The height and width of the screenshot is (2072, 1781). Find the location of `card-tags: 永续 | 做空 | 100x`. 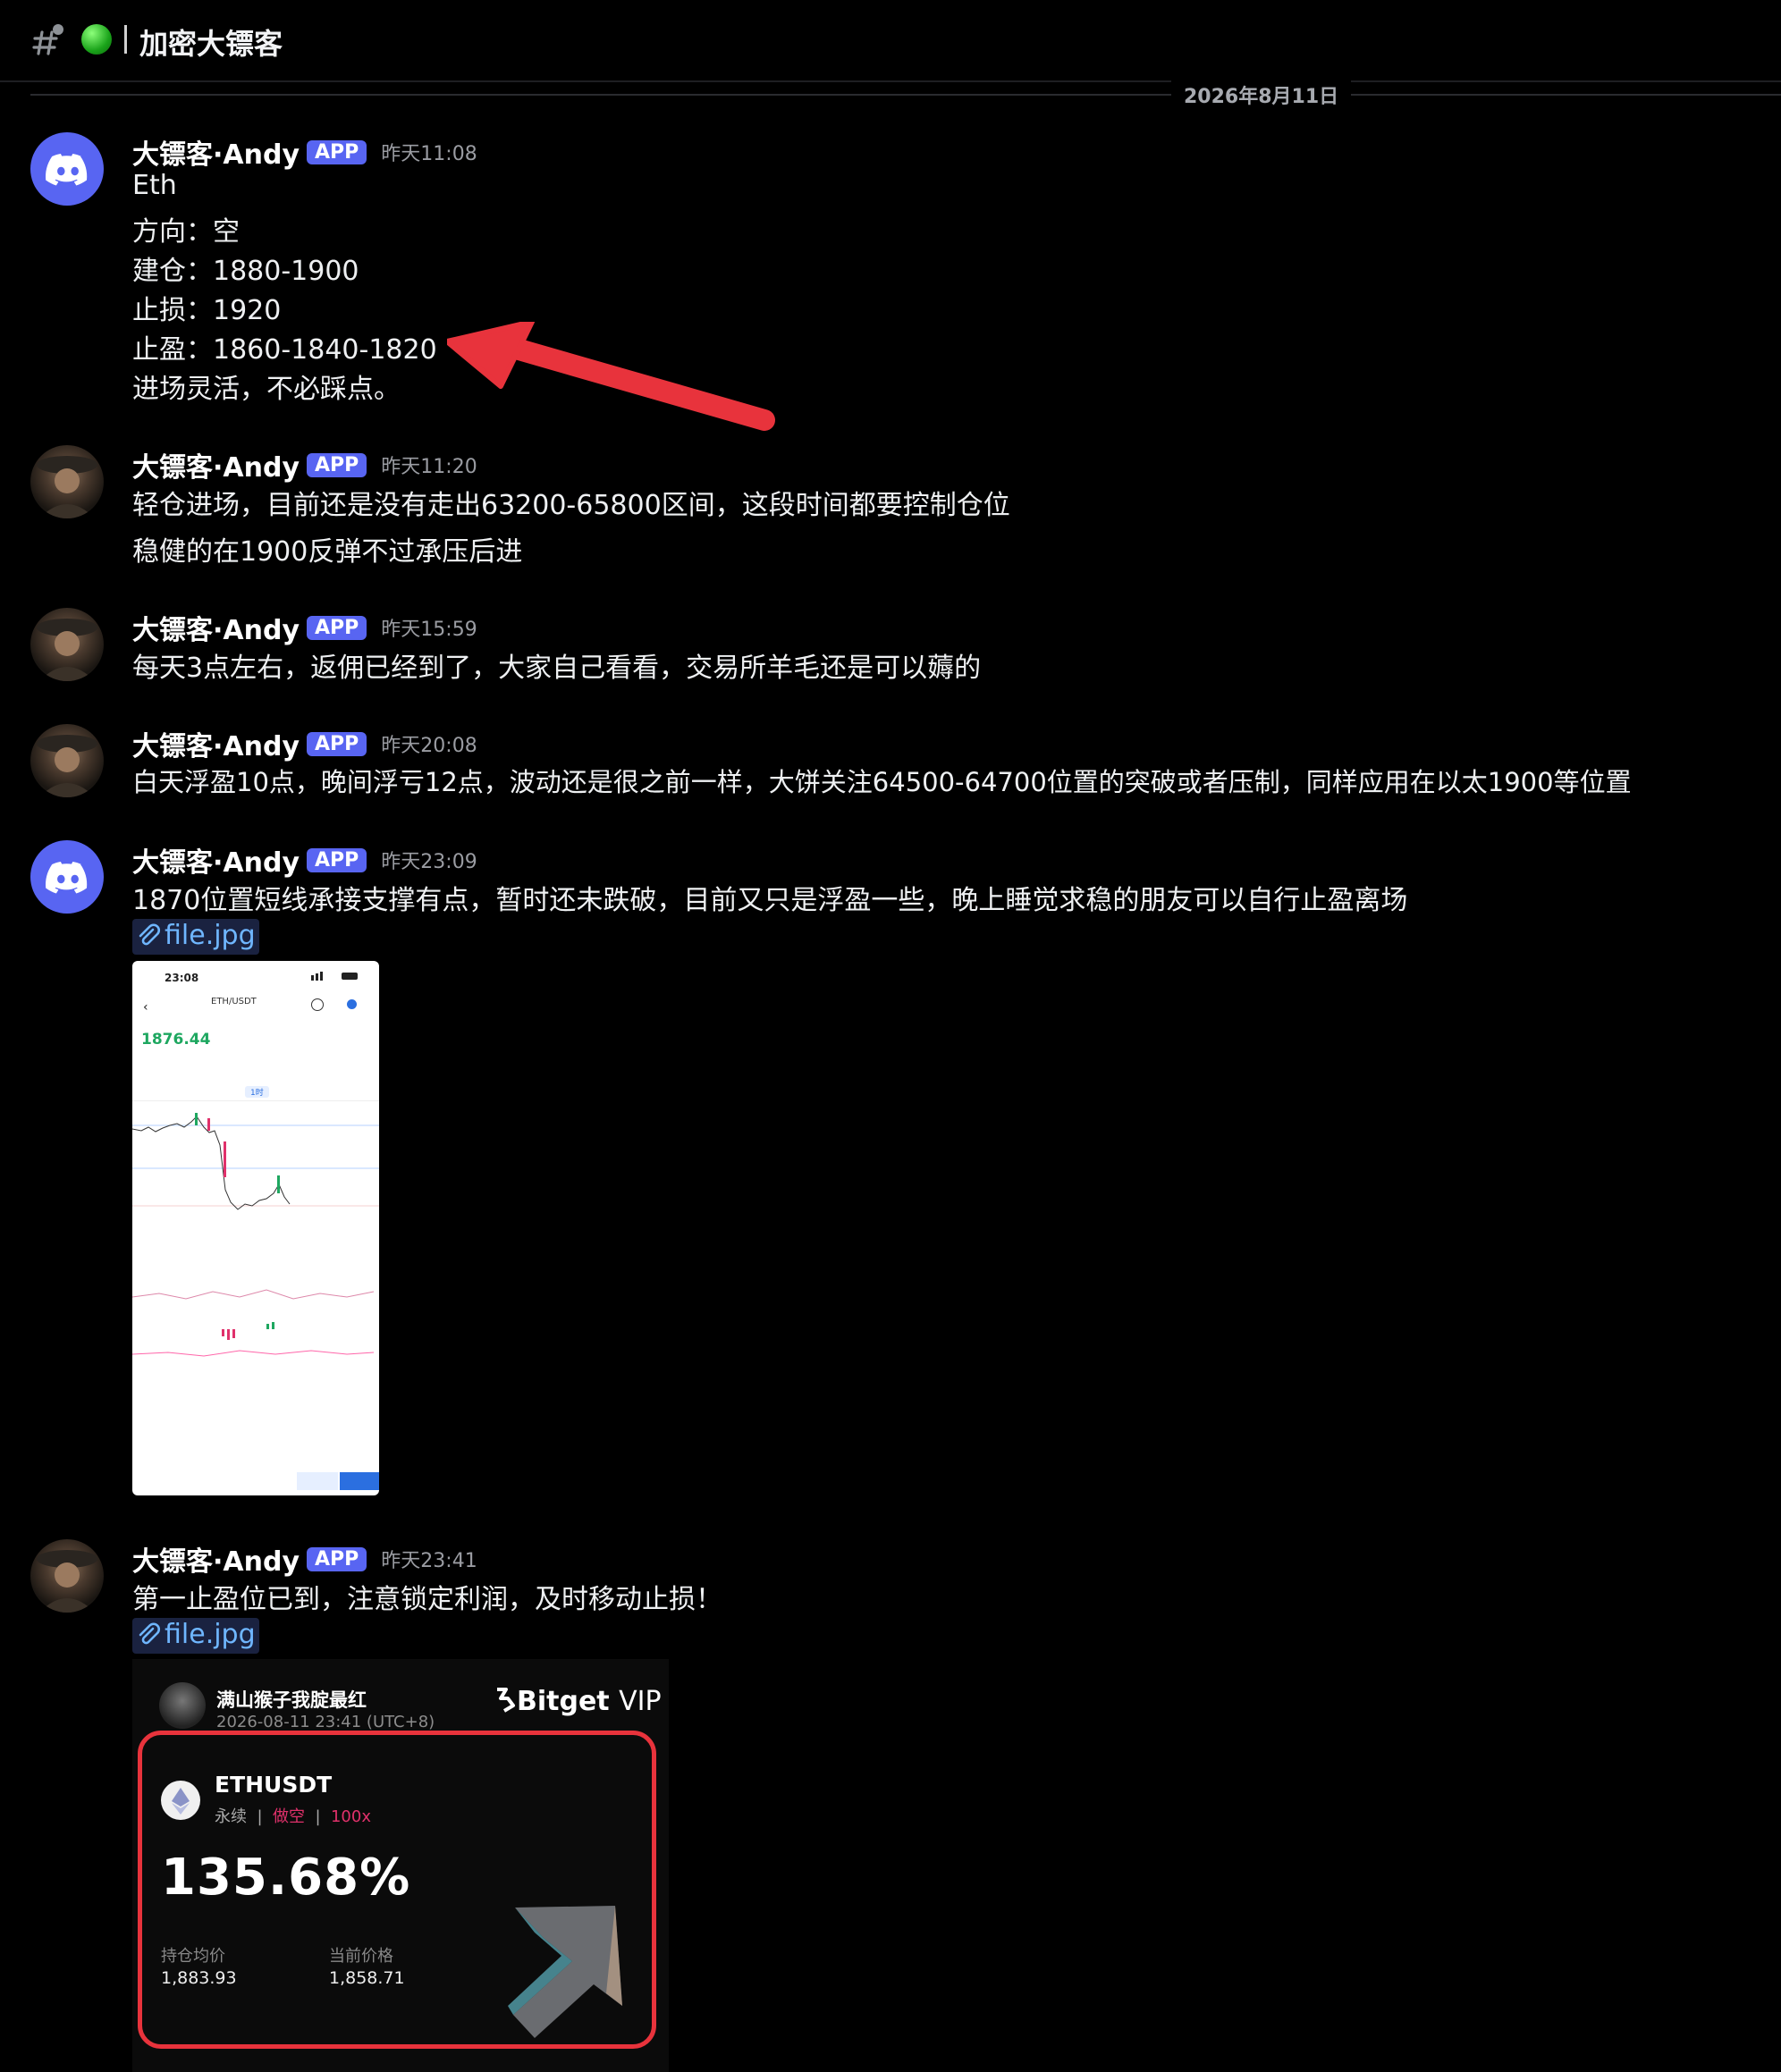

card-tags: 永续 | 做空 | 100x is located at coordinates (293, 1815).